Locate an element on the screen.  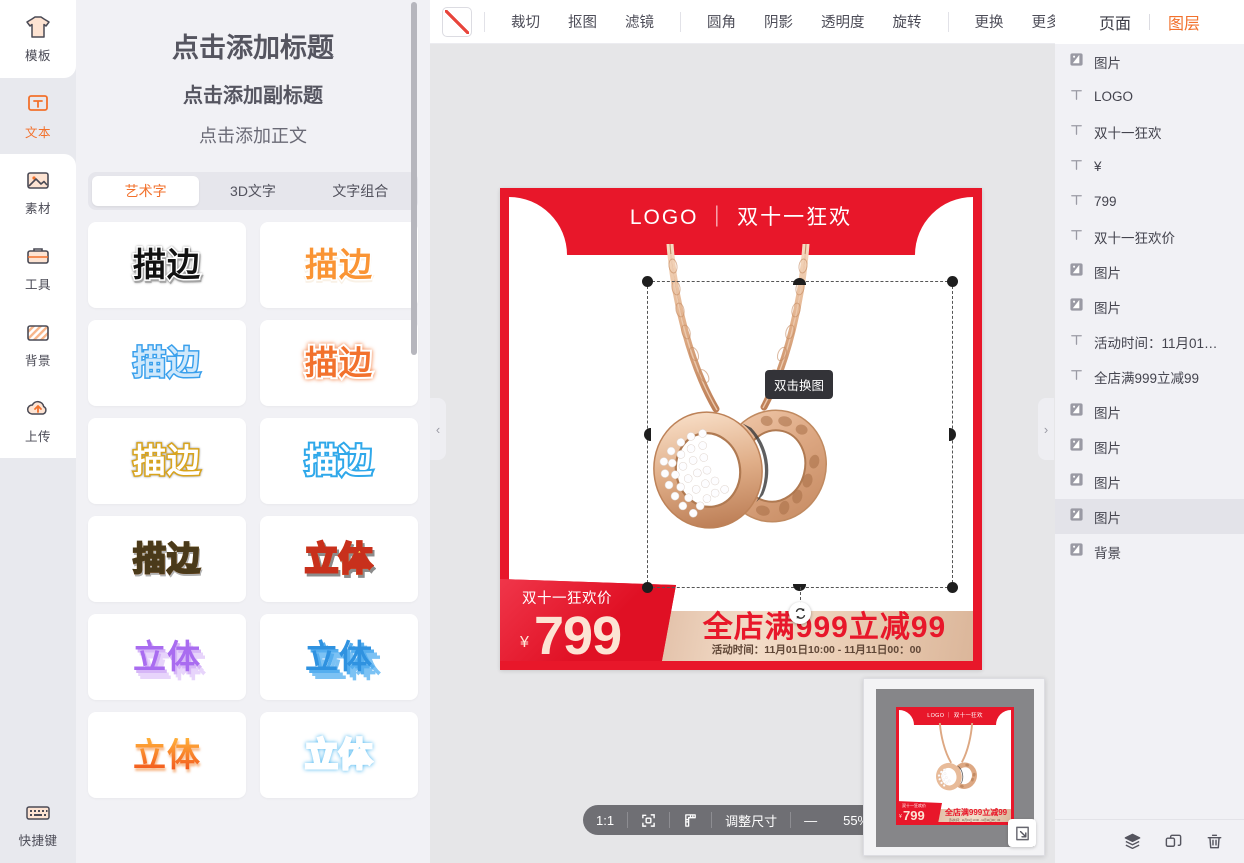
preset-body: 点击添加正文 is located at coordinates (253, 134).